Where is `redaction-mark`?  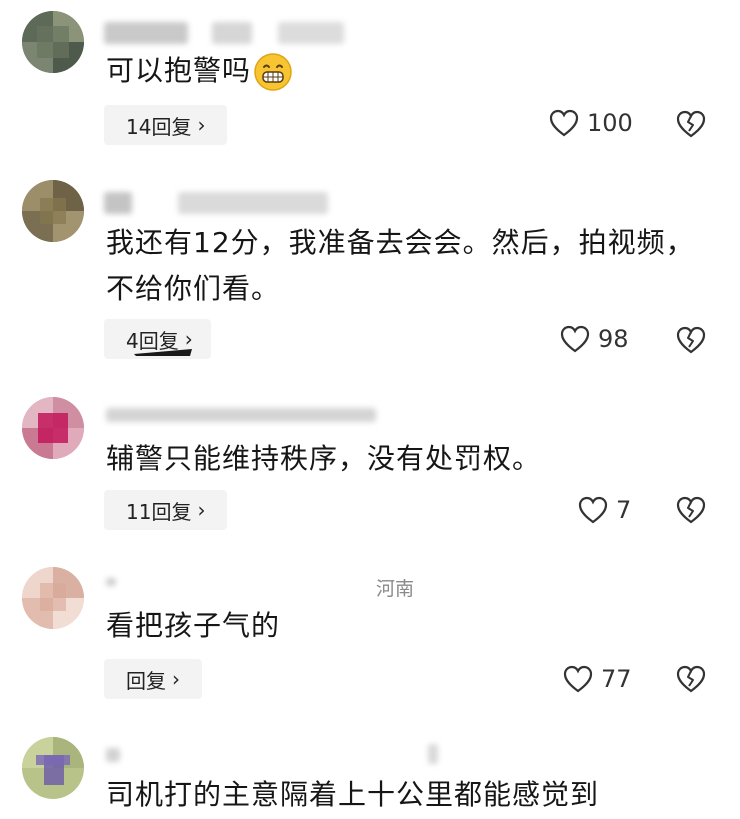
redaction-mark is located at coordinates (163, 352).